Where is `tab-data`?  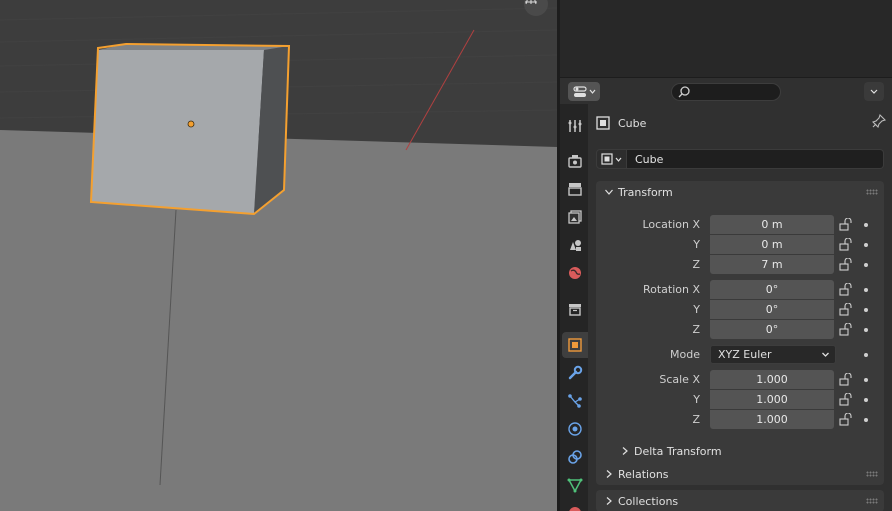 tab-data is located at coordinates (575, 485).